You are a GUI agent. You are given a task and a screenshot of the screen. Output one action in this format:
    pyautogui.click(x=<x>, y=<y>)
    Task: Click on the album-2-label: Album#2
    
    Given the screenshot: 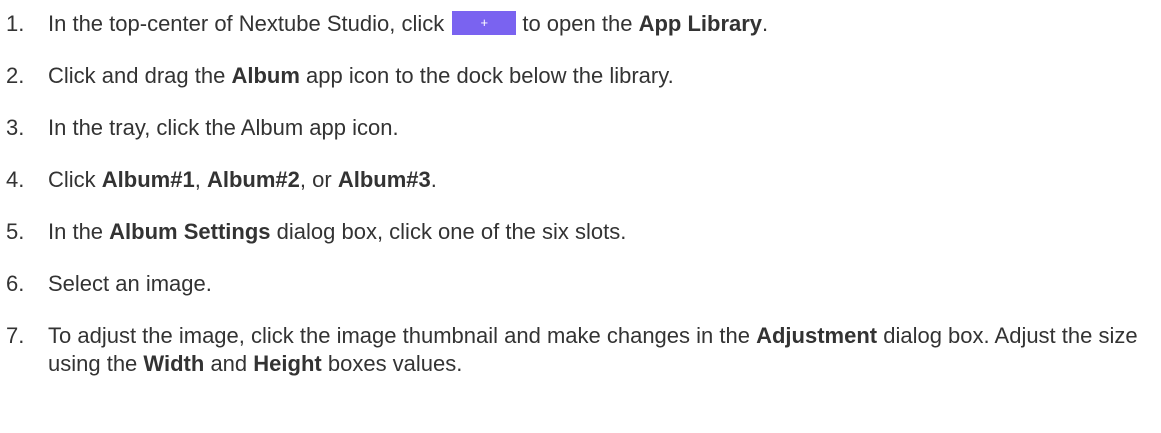 What is the action you would take?
    pyautogui.click(x=253, y=179)
    